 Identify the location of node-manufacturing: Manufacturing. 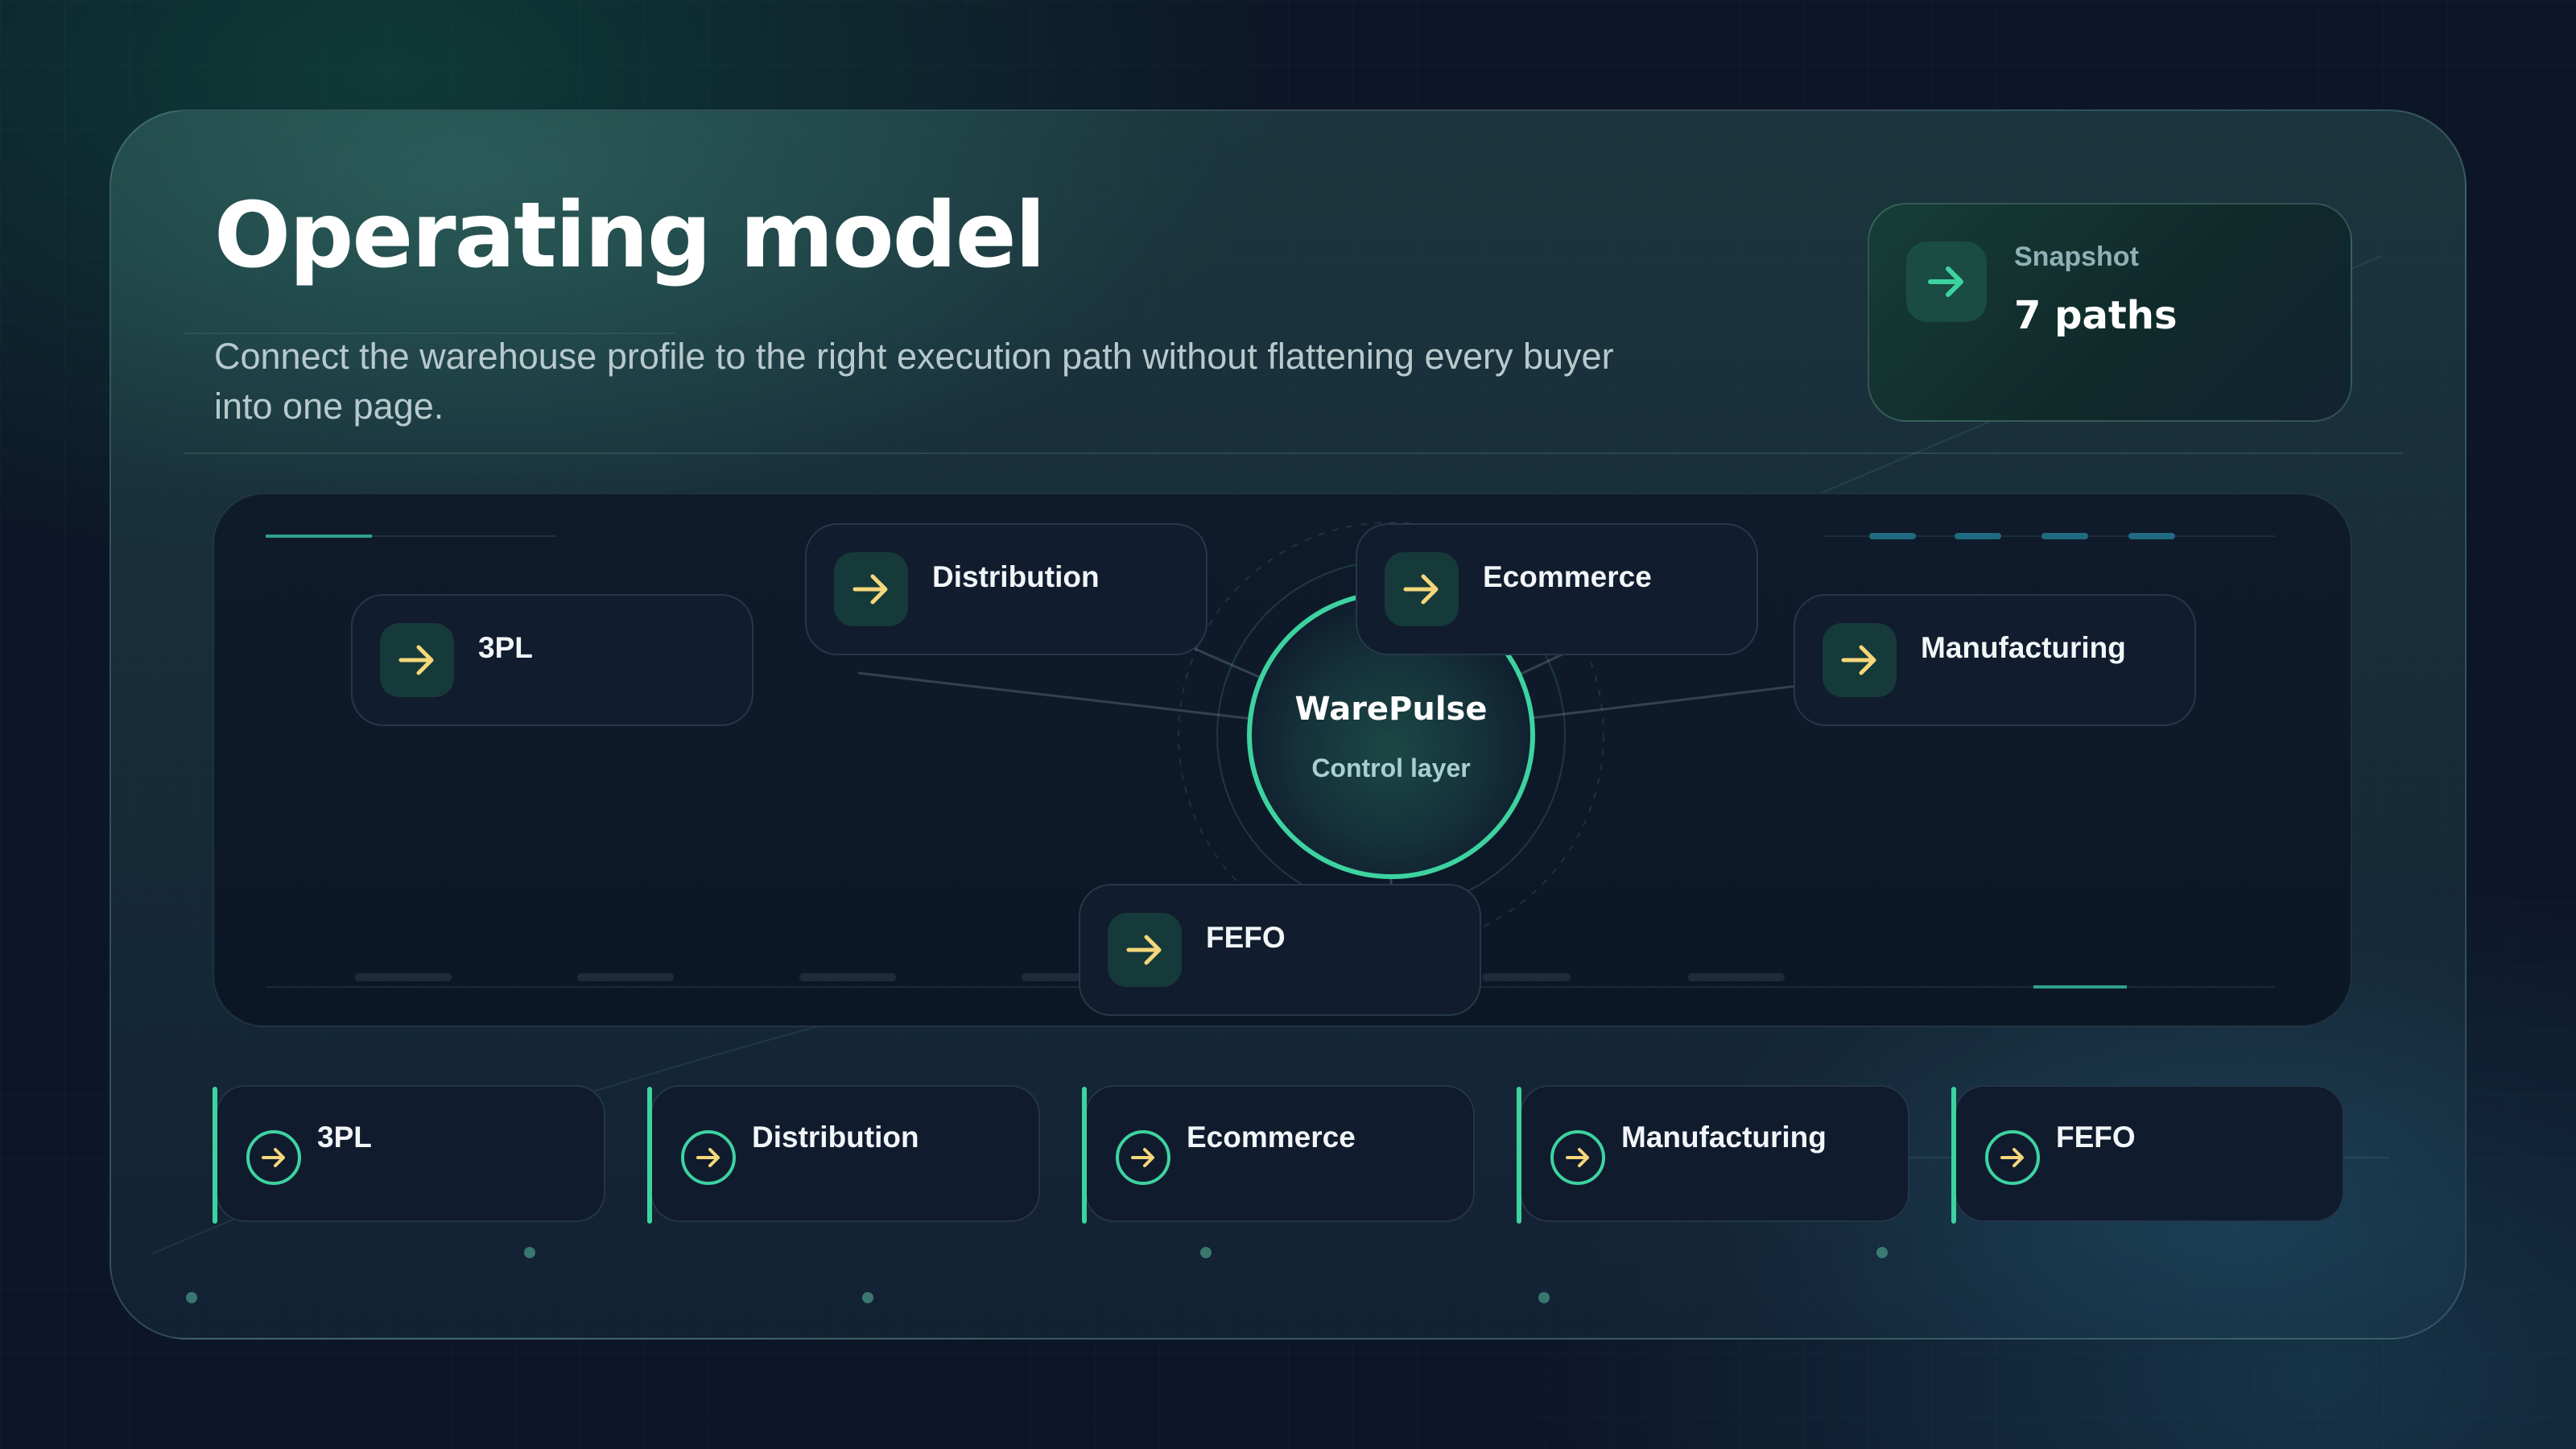
(1995, 660).